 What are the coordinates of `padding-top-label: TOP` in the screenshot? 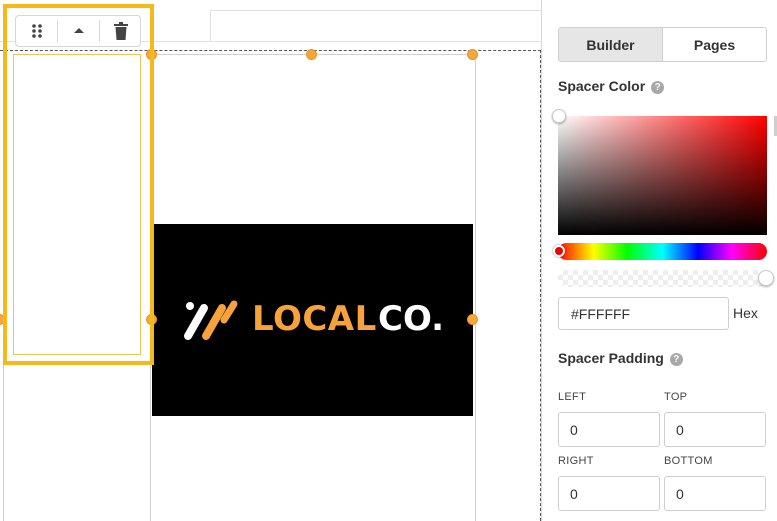 It's located at (676, 397).